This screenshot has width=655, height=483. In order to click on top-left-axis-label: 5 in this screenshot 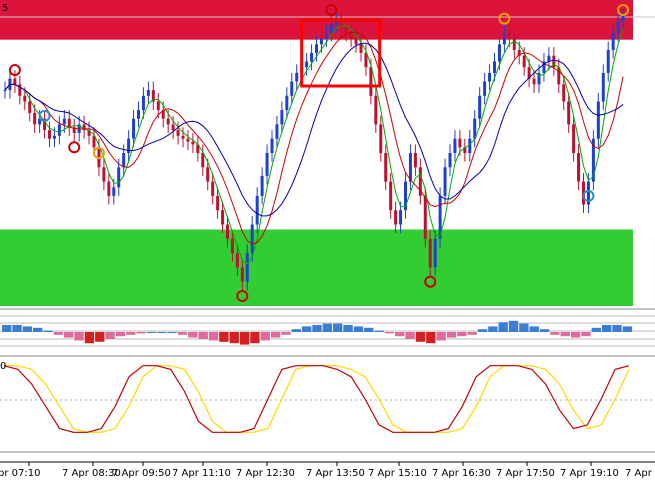, I will do `click(5, 8)`.